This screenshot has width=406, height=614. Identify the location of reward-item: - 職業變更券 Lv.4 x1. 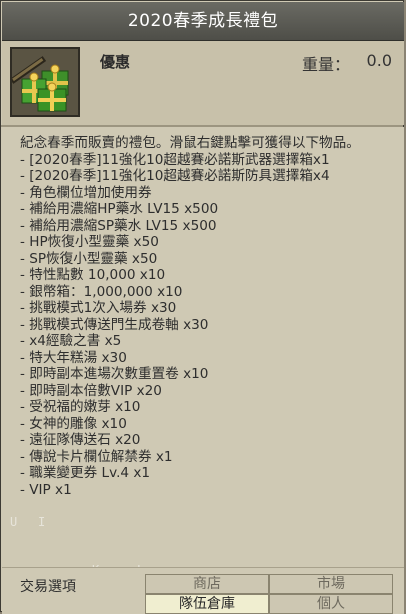
(85, 473).